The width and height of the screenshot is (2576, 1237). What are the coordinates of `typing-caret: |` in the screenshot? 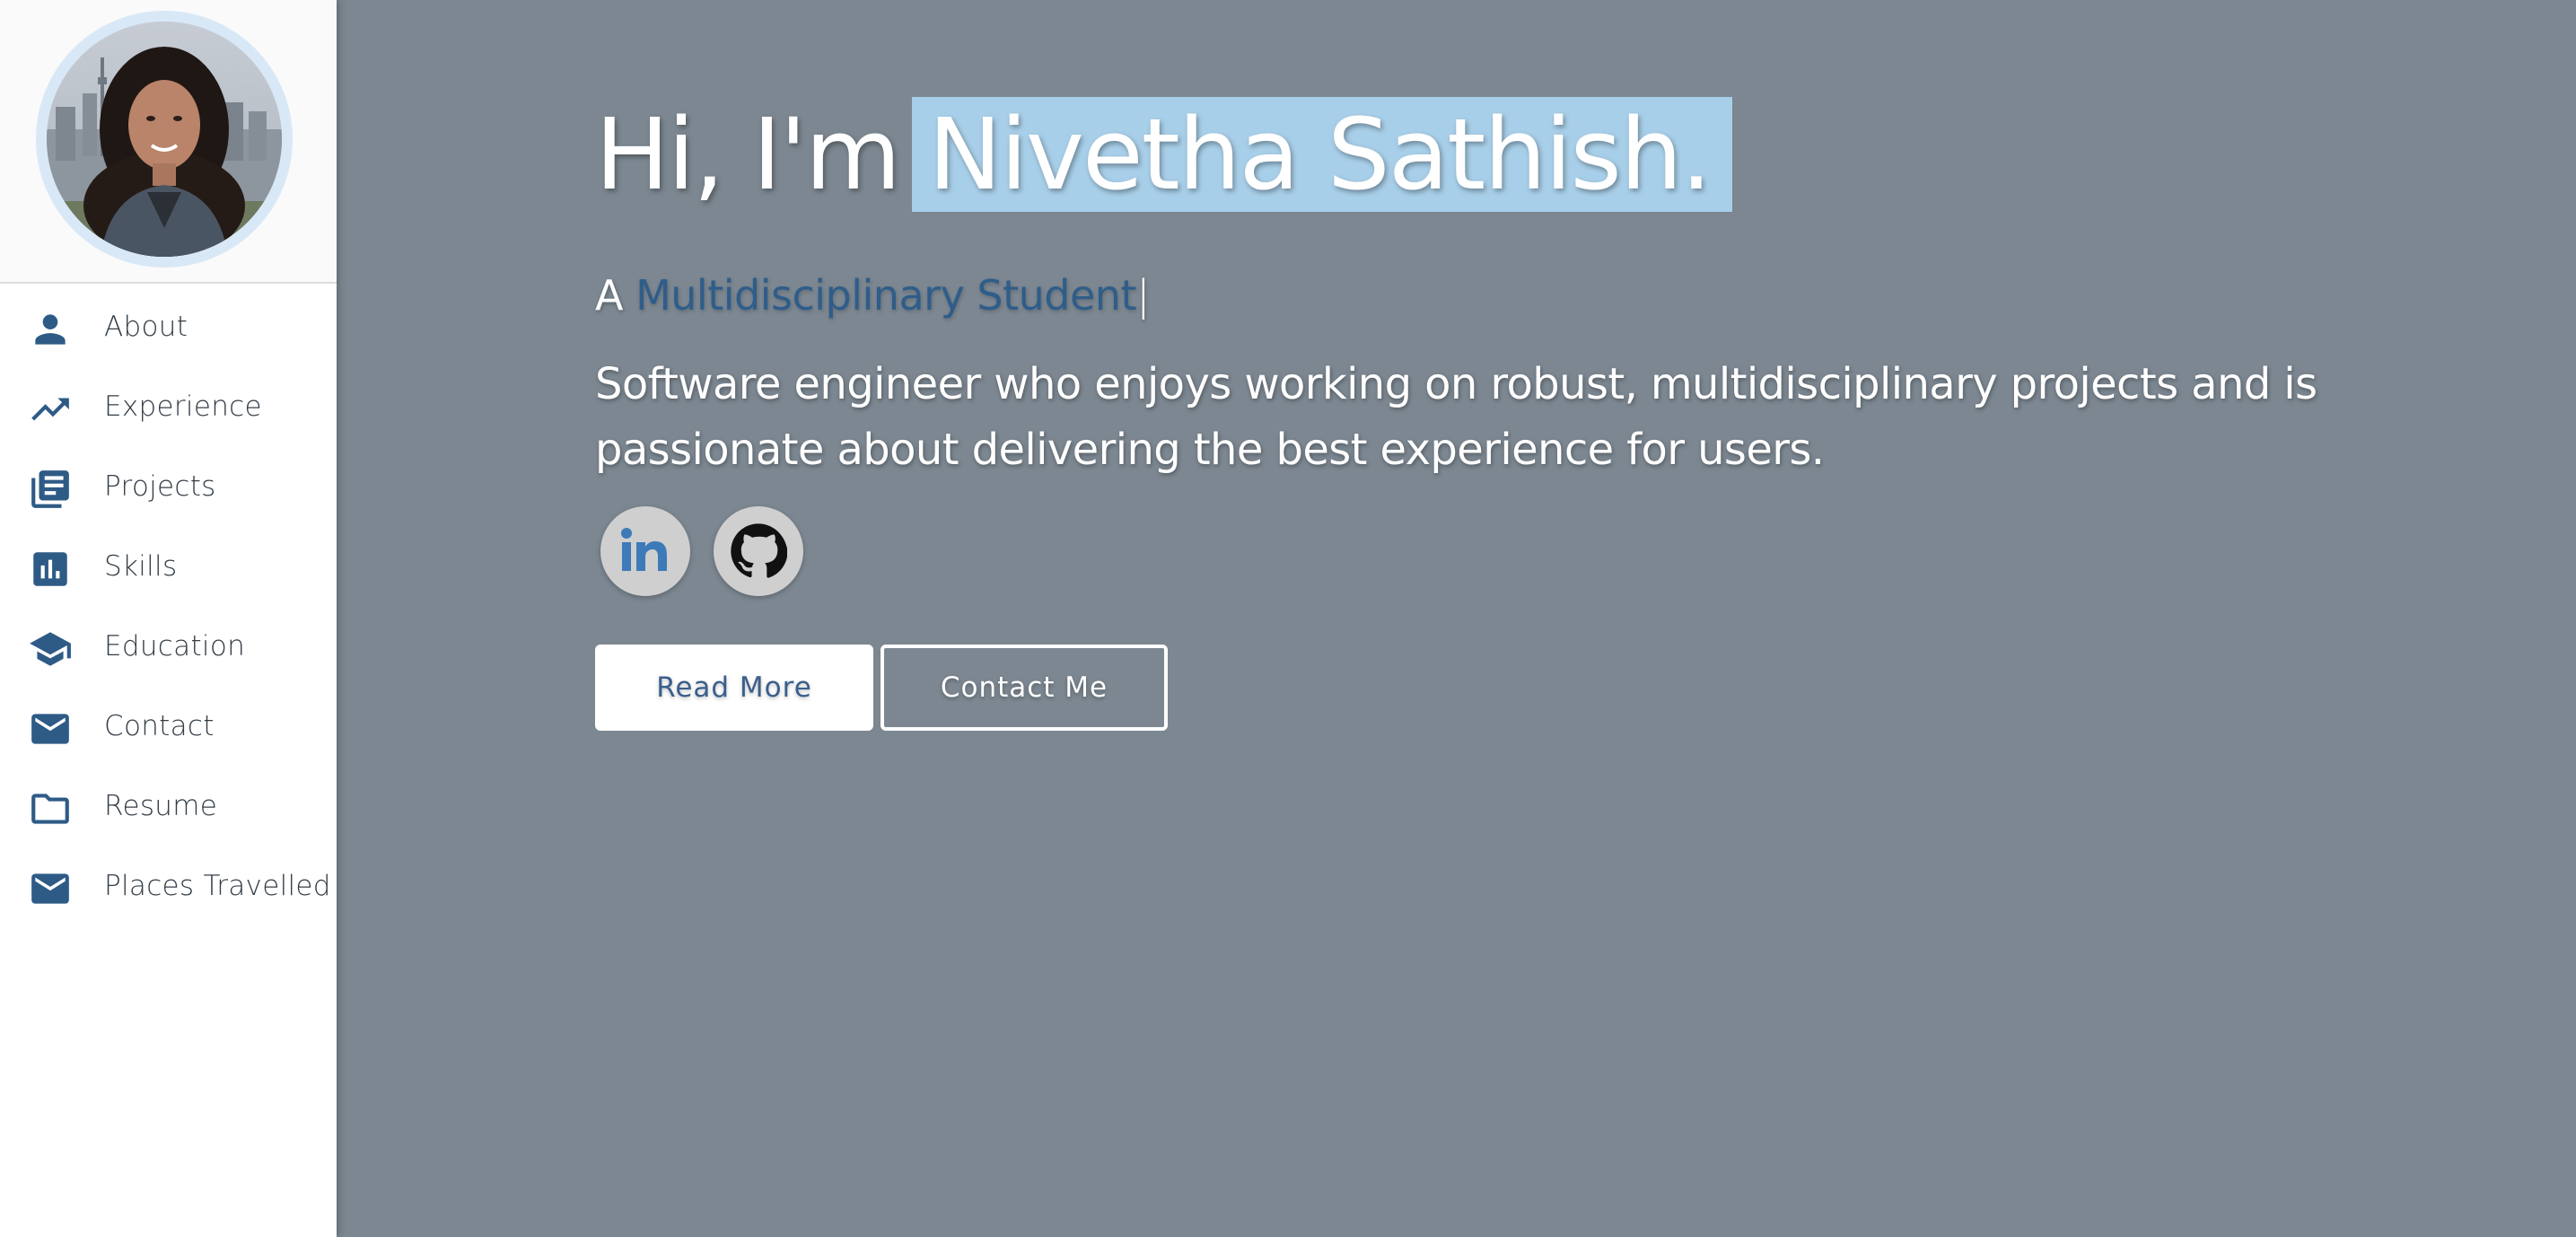 It's located at (1143, 296).